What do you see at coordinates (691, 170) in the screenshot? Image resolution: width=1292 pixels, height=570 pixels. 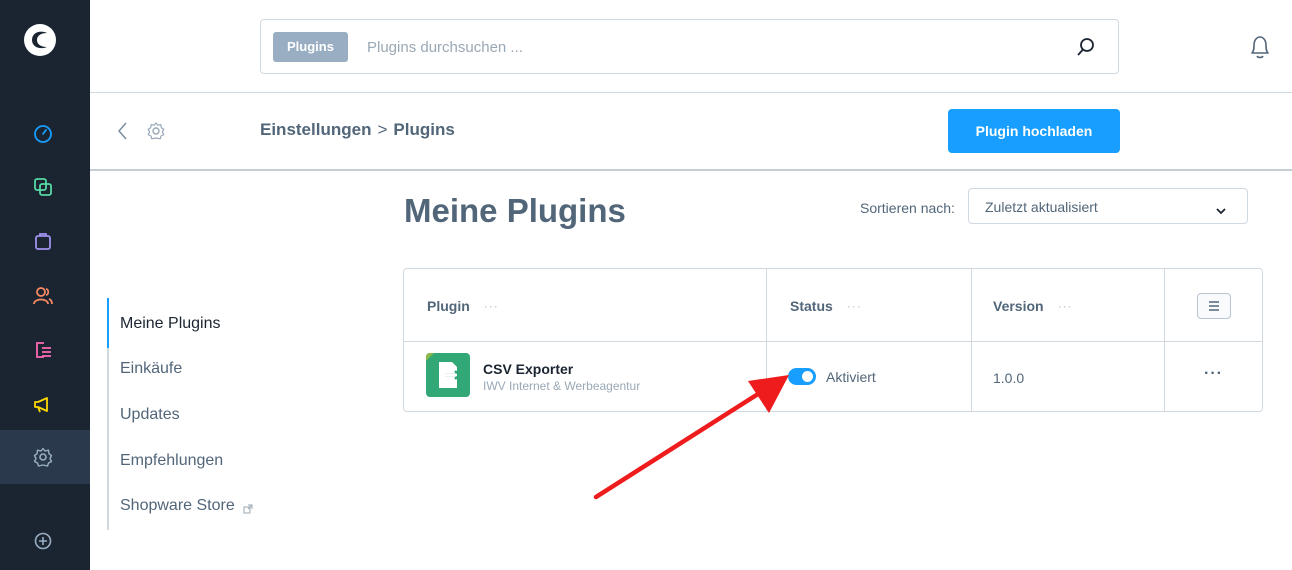 I see `smartbar-divider` at bounding box center [691, 170].